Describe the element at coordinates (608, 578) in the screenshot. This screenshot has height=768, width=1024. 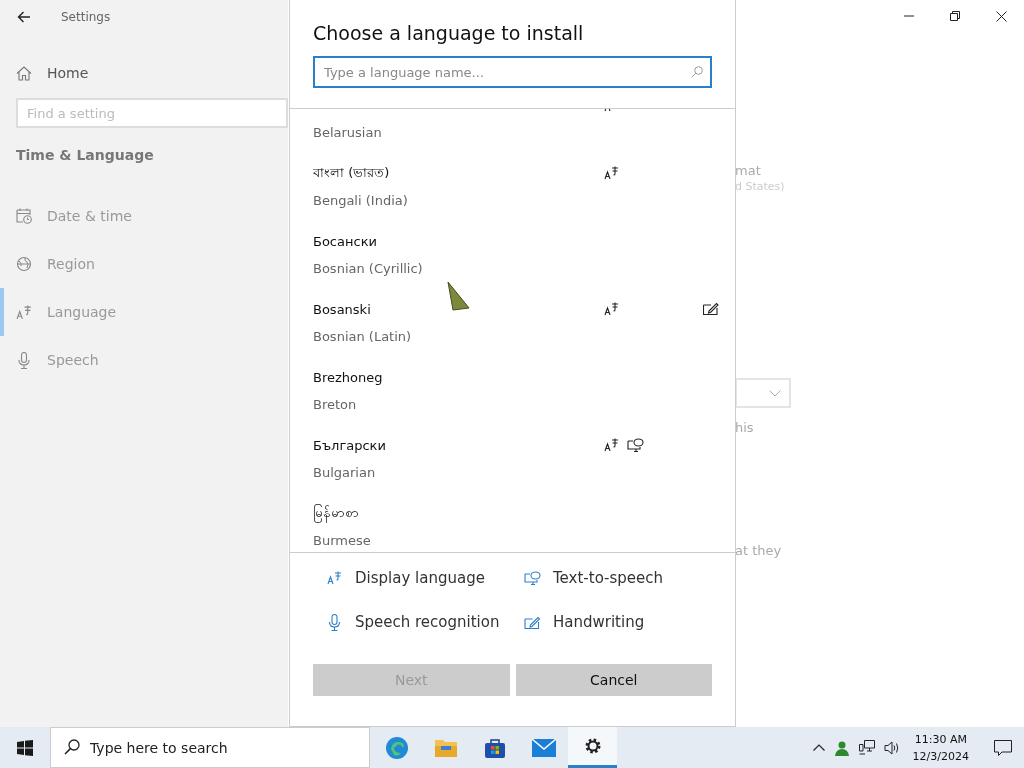
I see `legend-label: Text-to-speech` at that location.